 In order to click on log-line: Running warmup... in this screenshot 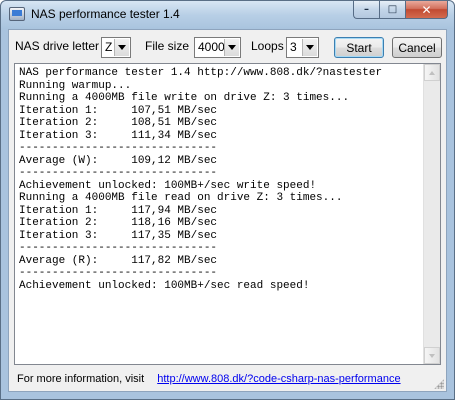, I will do `click(75, 85)`.